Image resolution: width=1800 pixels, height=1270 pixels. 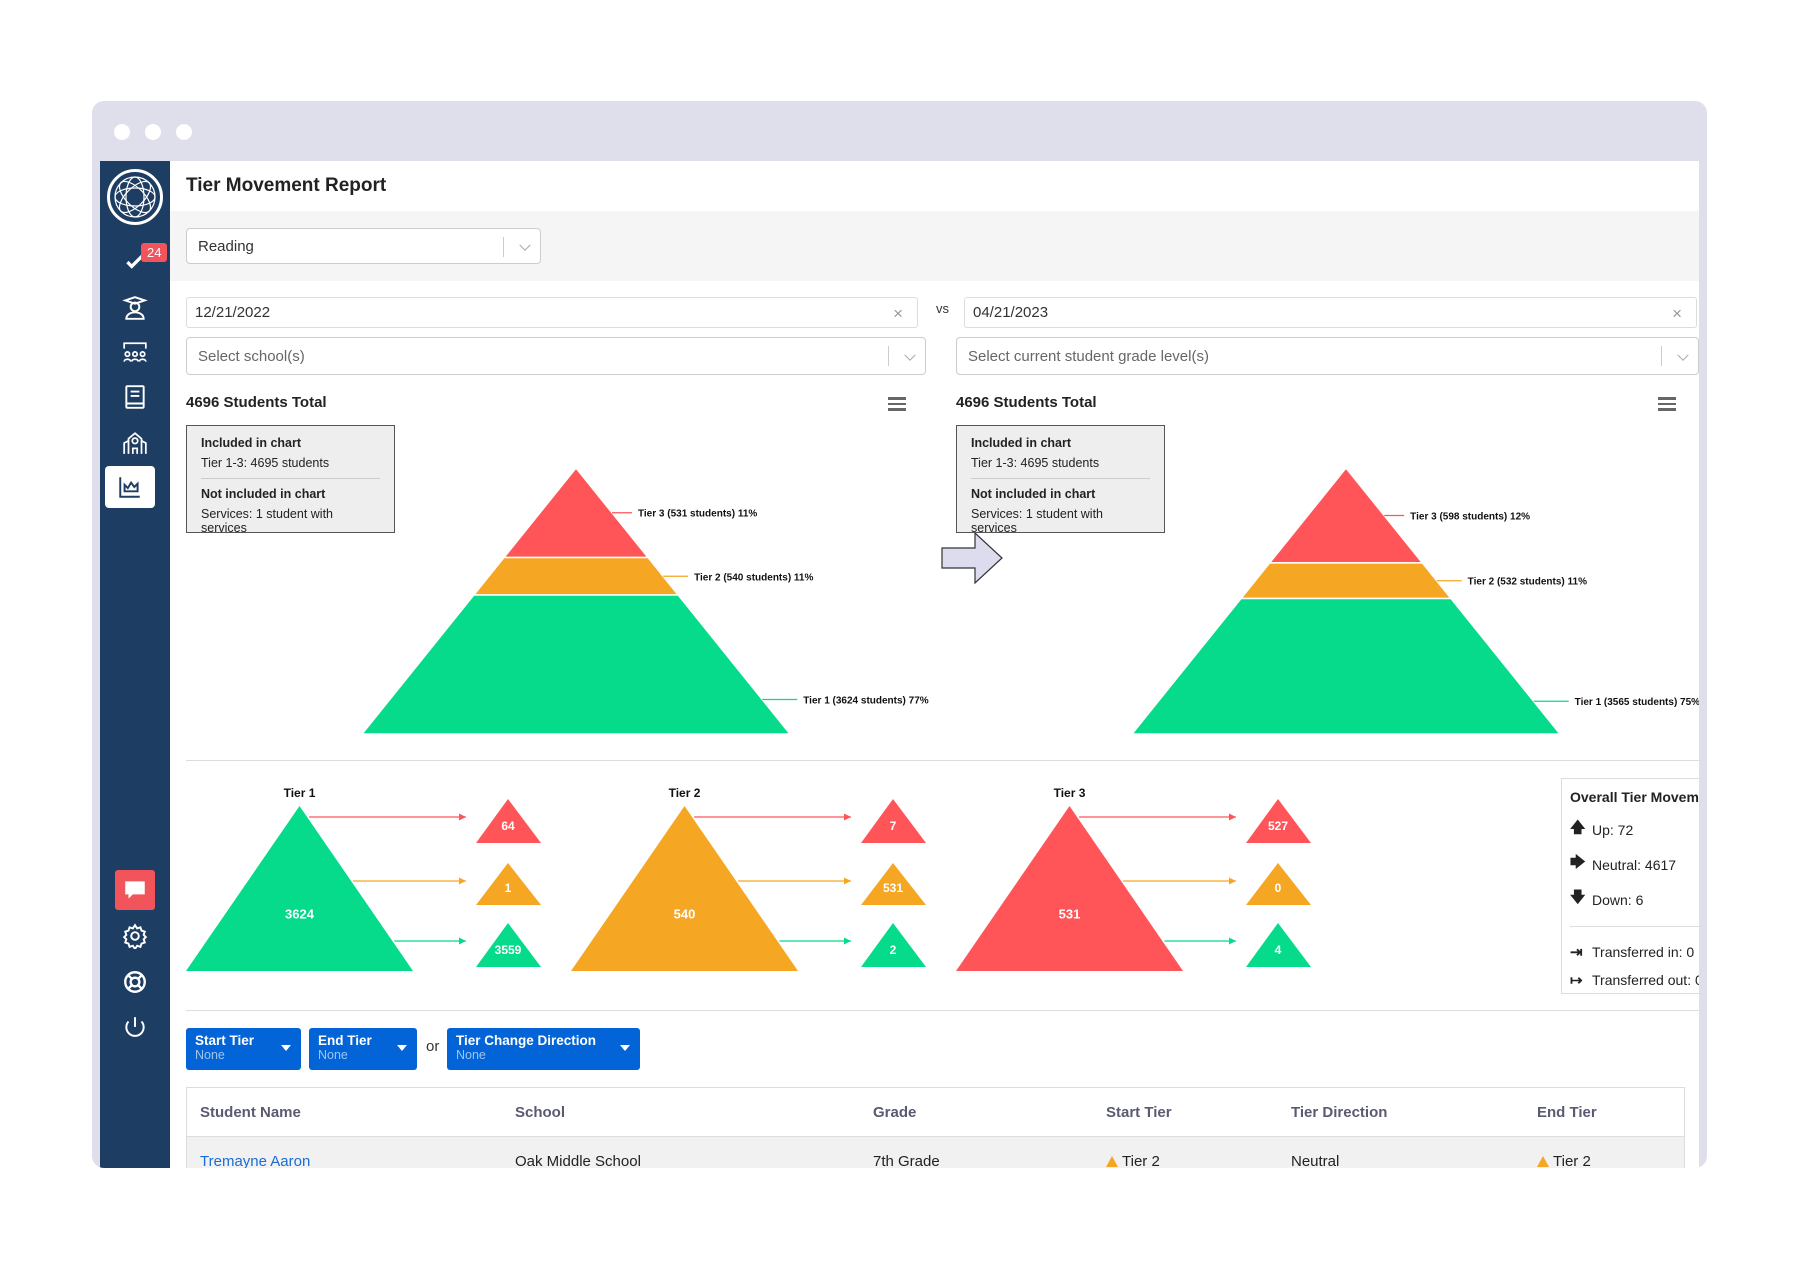 What do you see at coordinates (893, 950) in the screenshot?
I see `flow-target-value: 2` at bounding box center [893, 950].